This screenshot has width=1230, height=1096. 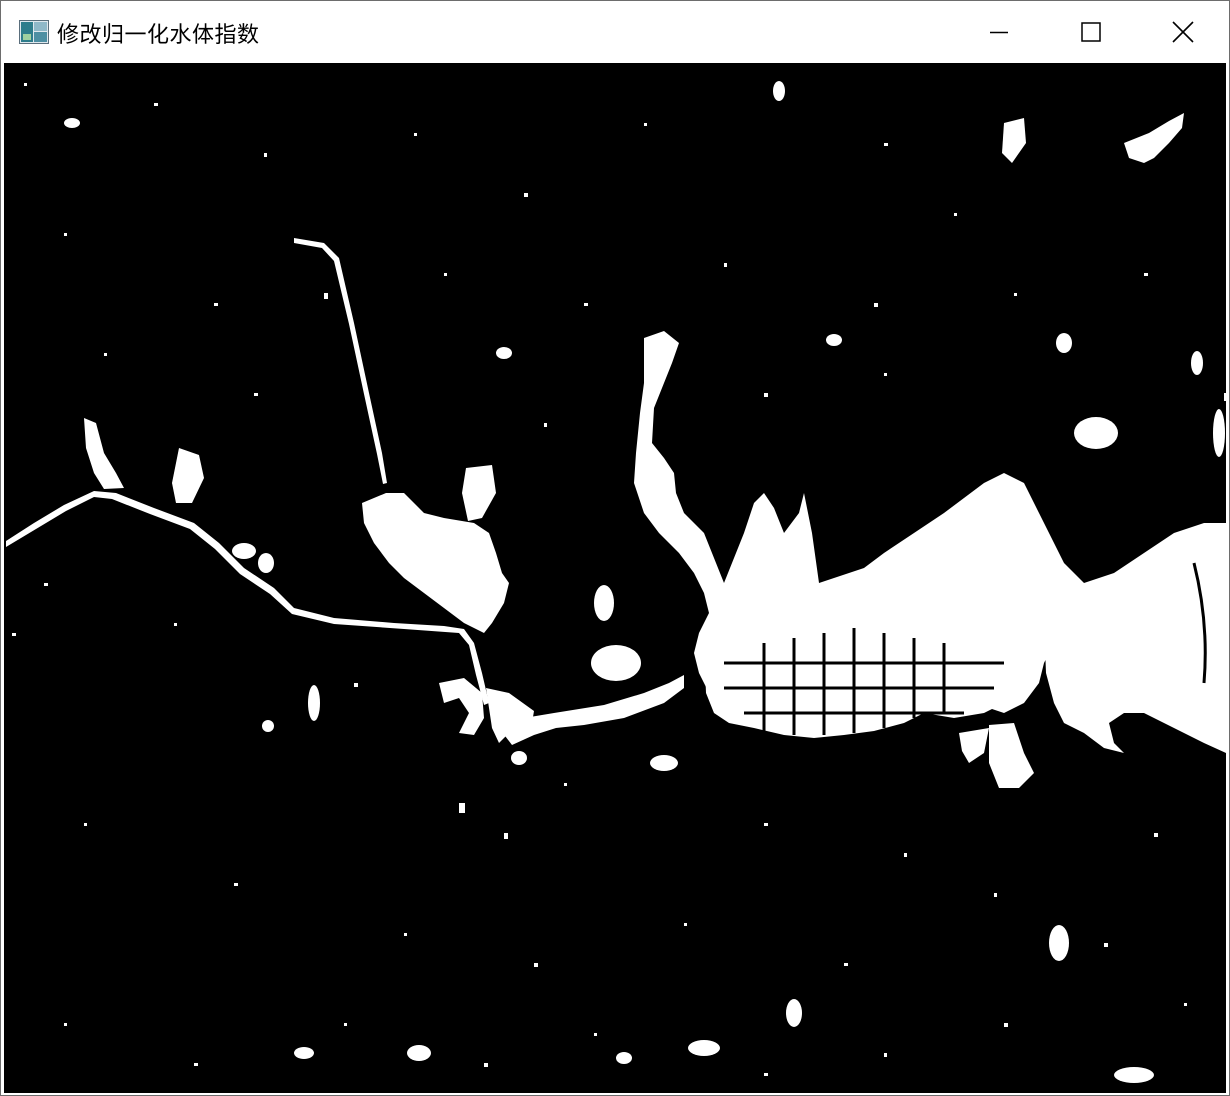 I want to click on app-icon, so click(x=34, y=32).